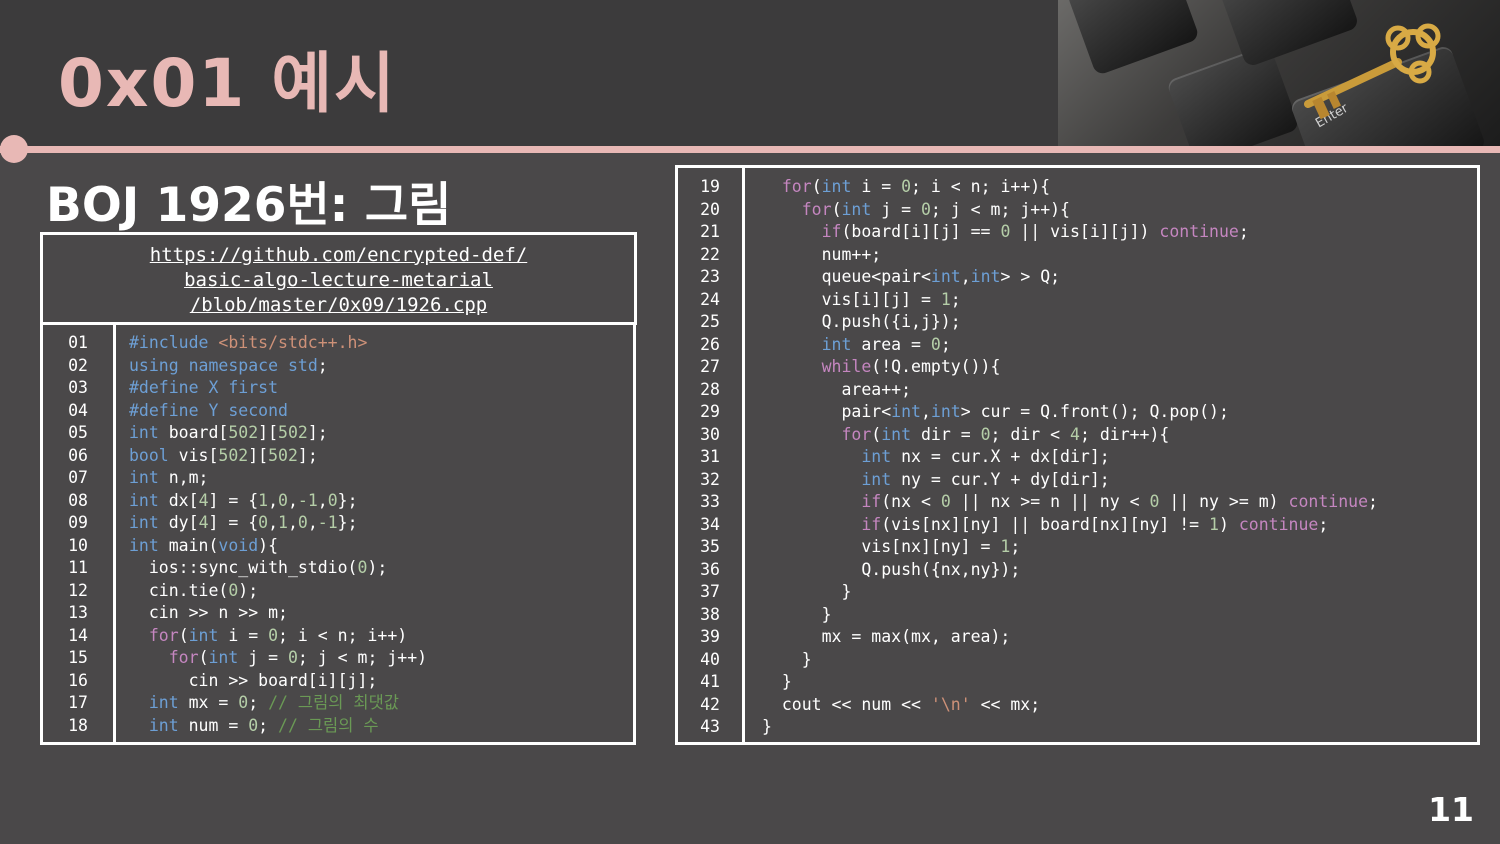 This screenshot has height=844, width=1500. What do you see at coordinates (178, 522) in the screenshot?
I see `code-token: dy[` at bounding box center [178, 522].